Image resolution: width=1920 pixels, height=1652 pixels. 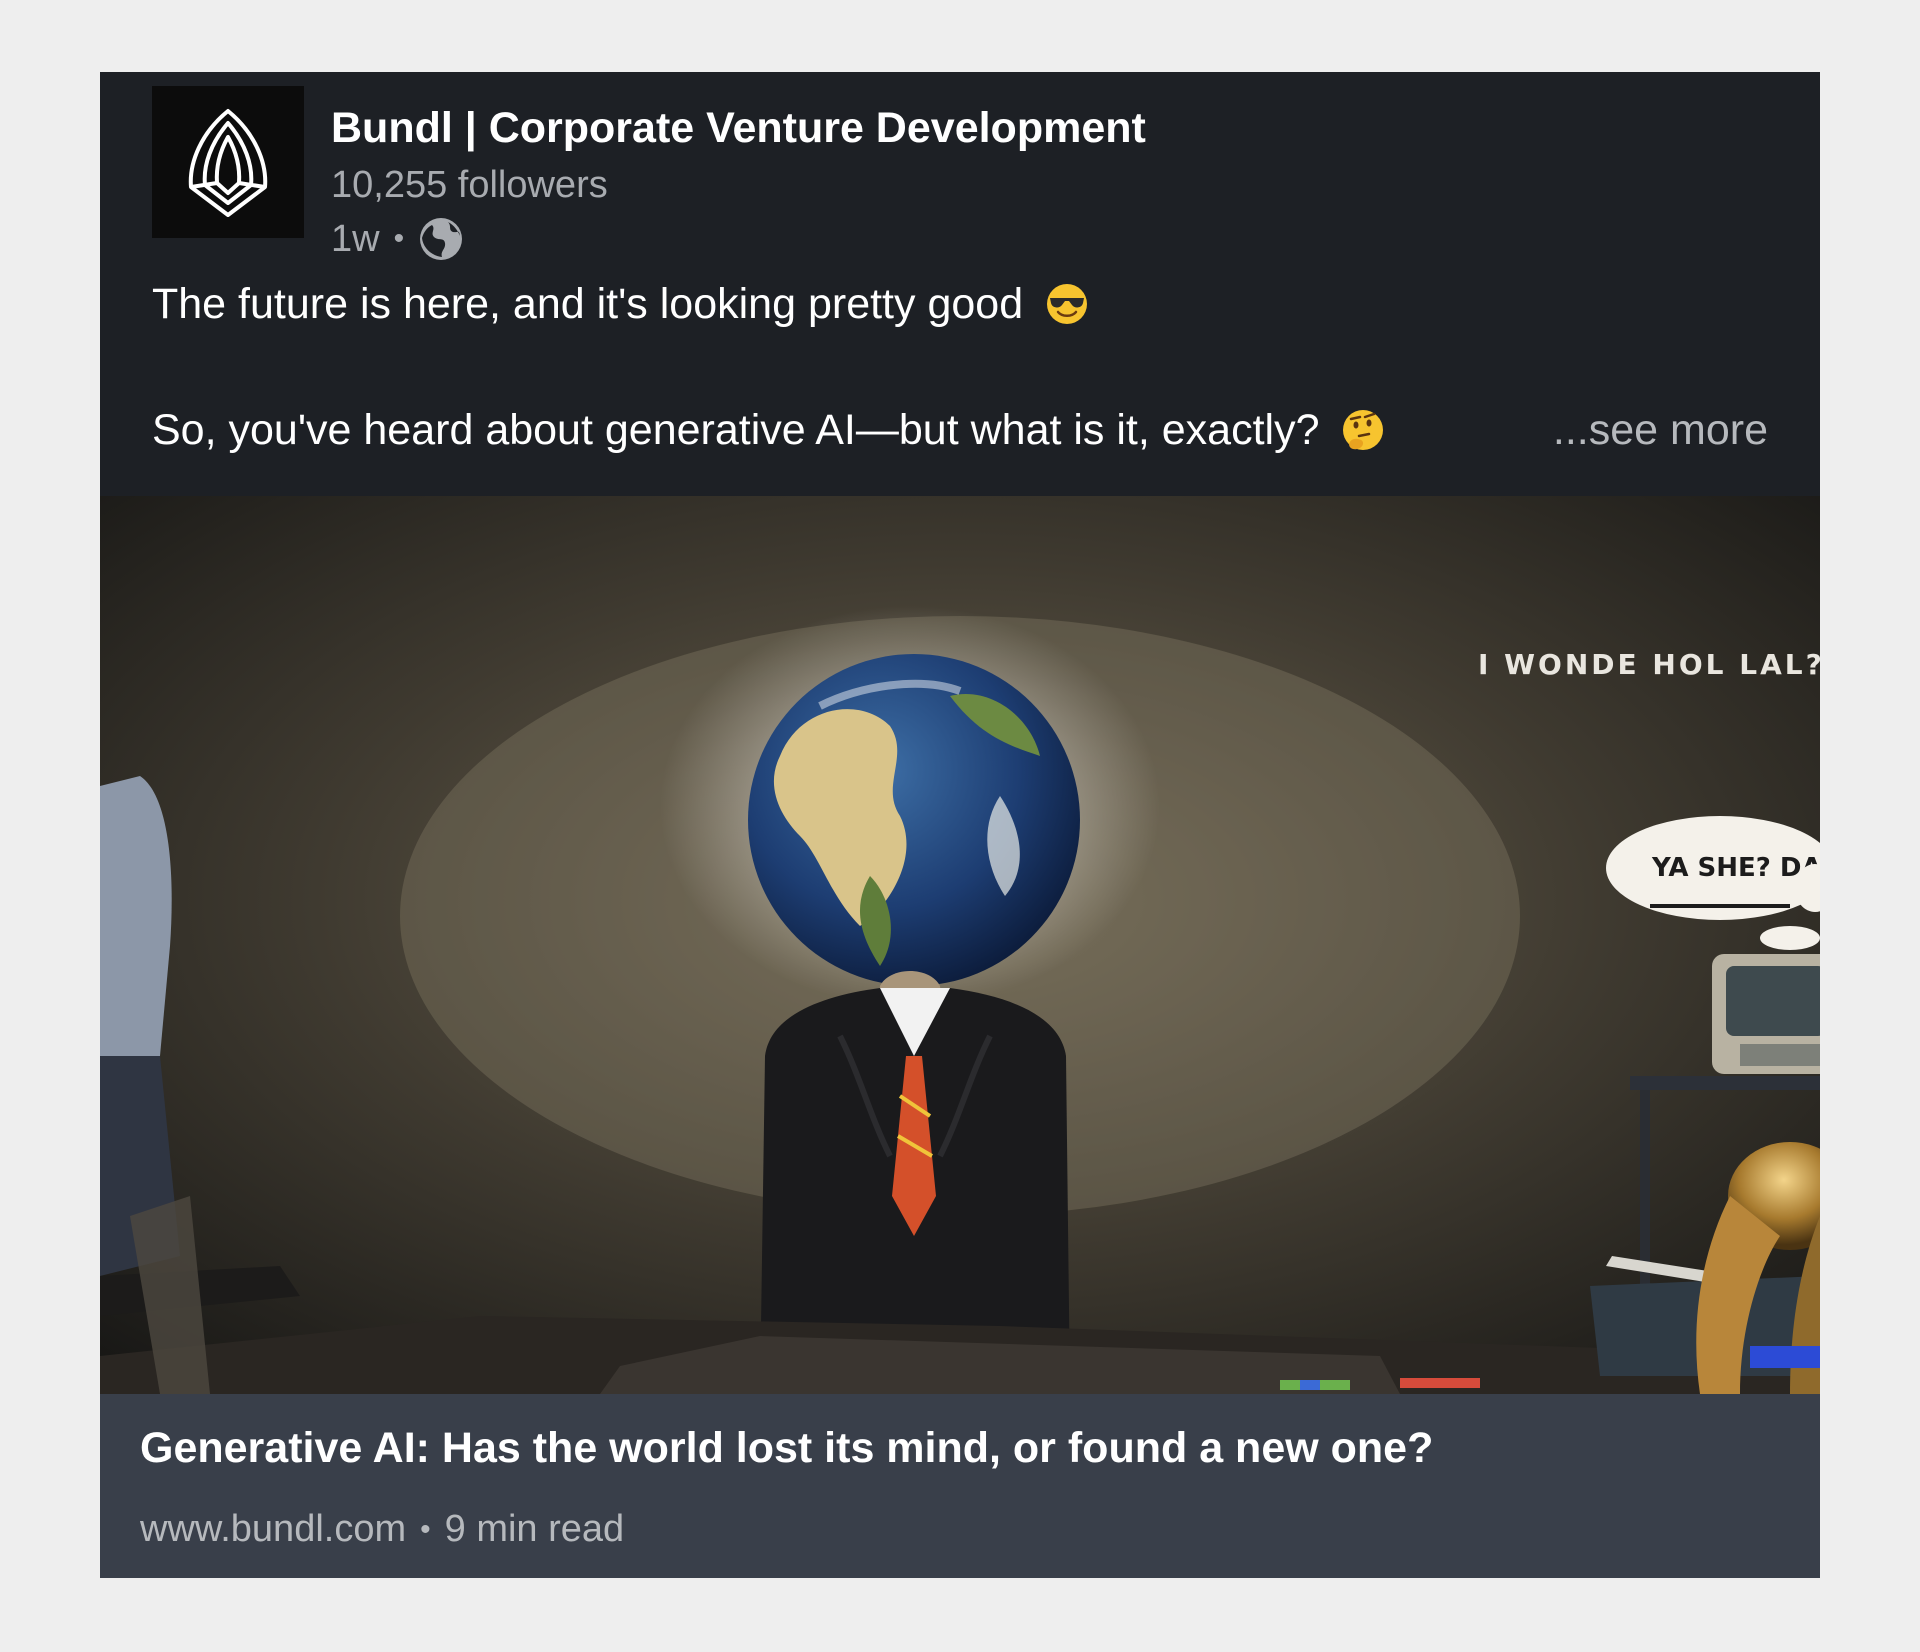 What do you see at coordinates (273, 1529) in the screenshot?
I see `article-domain: www.bundl.com` at bounding box center [273, 1529].